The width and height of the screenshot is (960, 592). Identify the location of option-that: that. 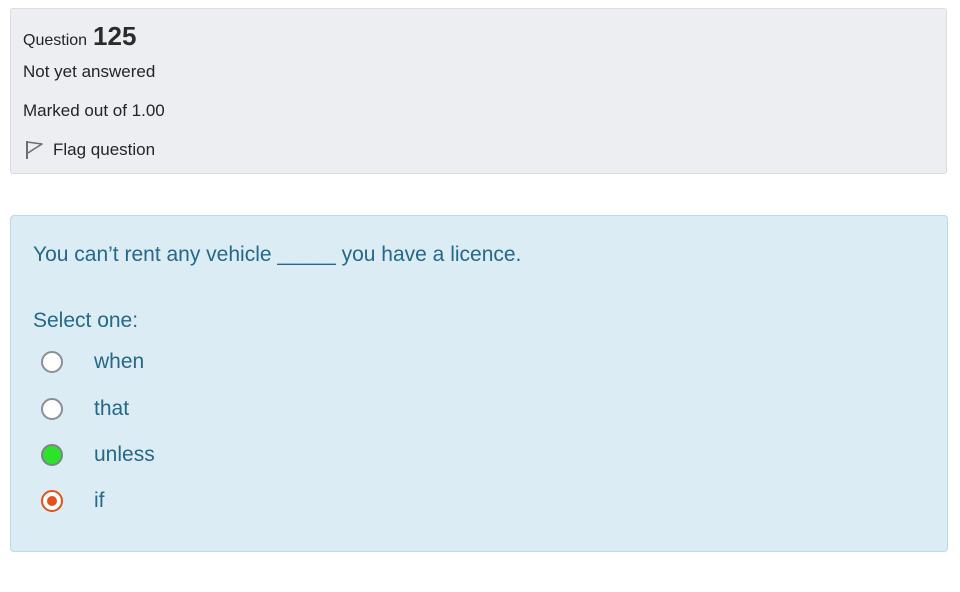
(85, 409).